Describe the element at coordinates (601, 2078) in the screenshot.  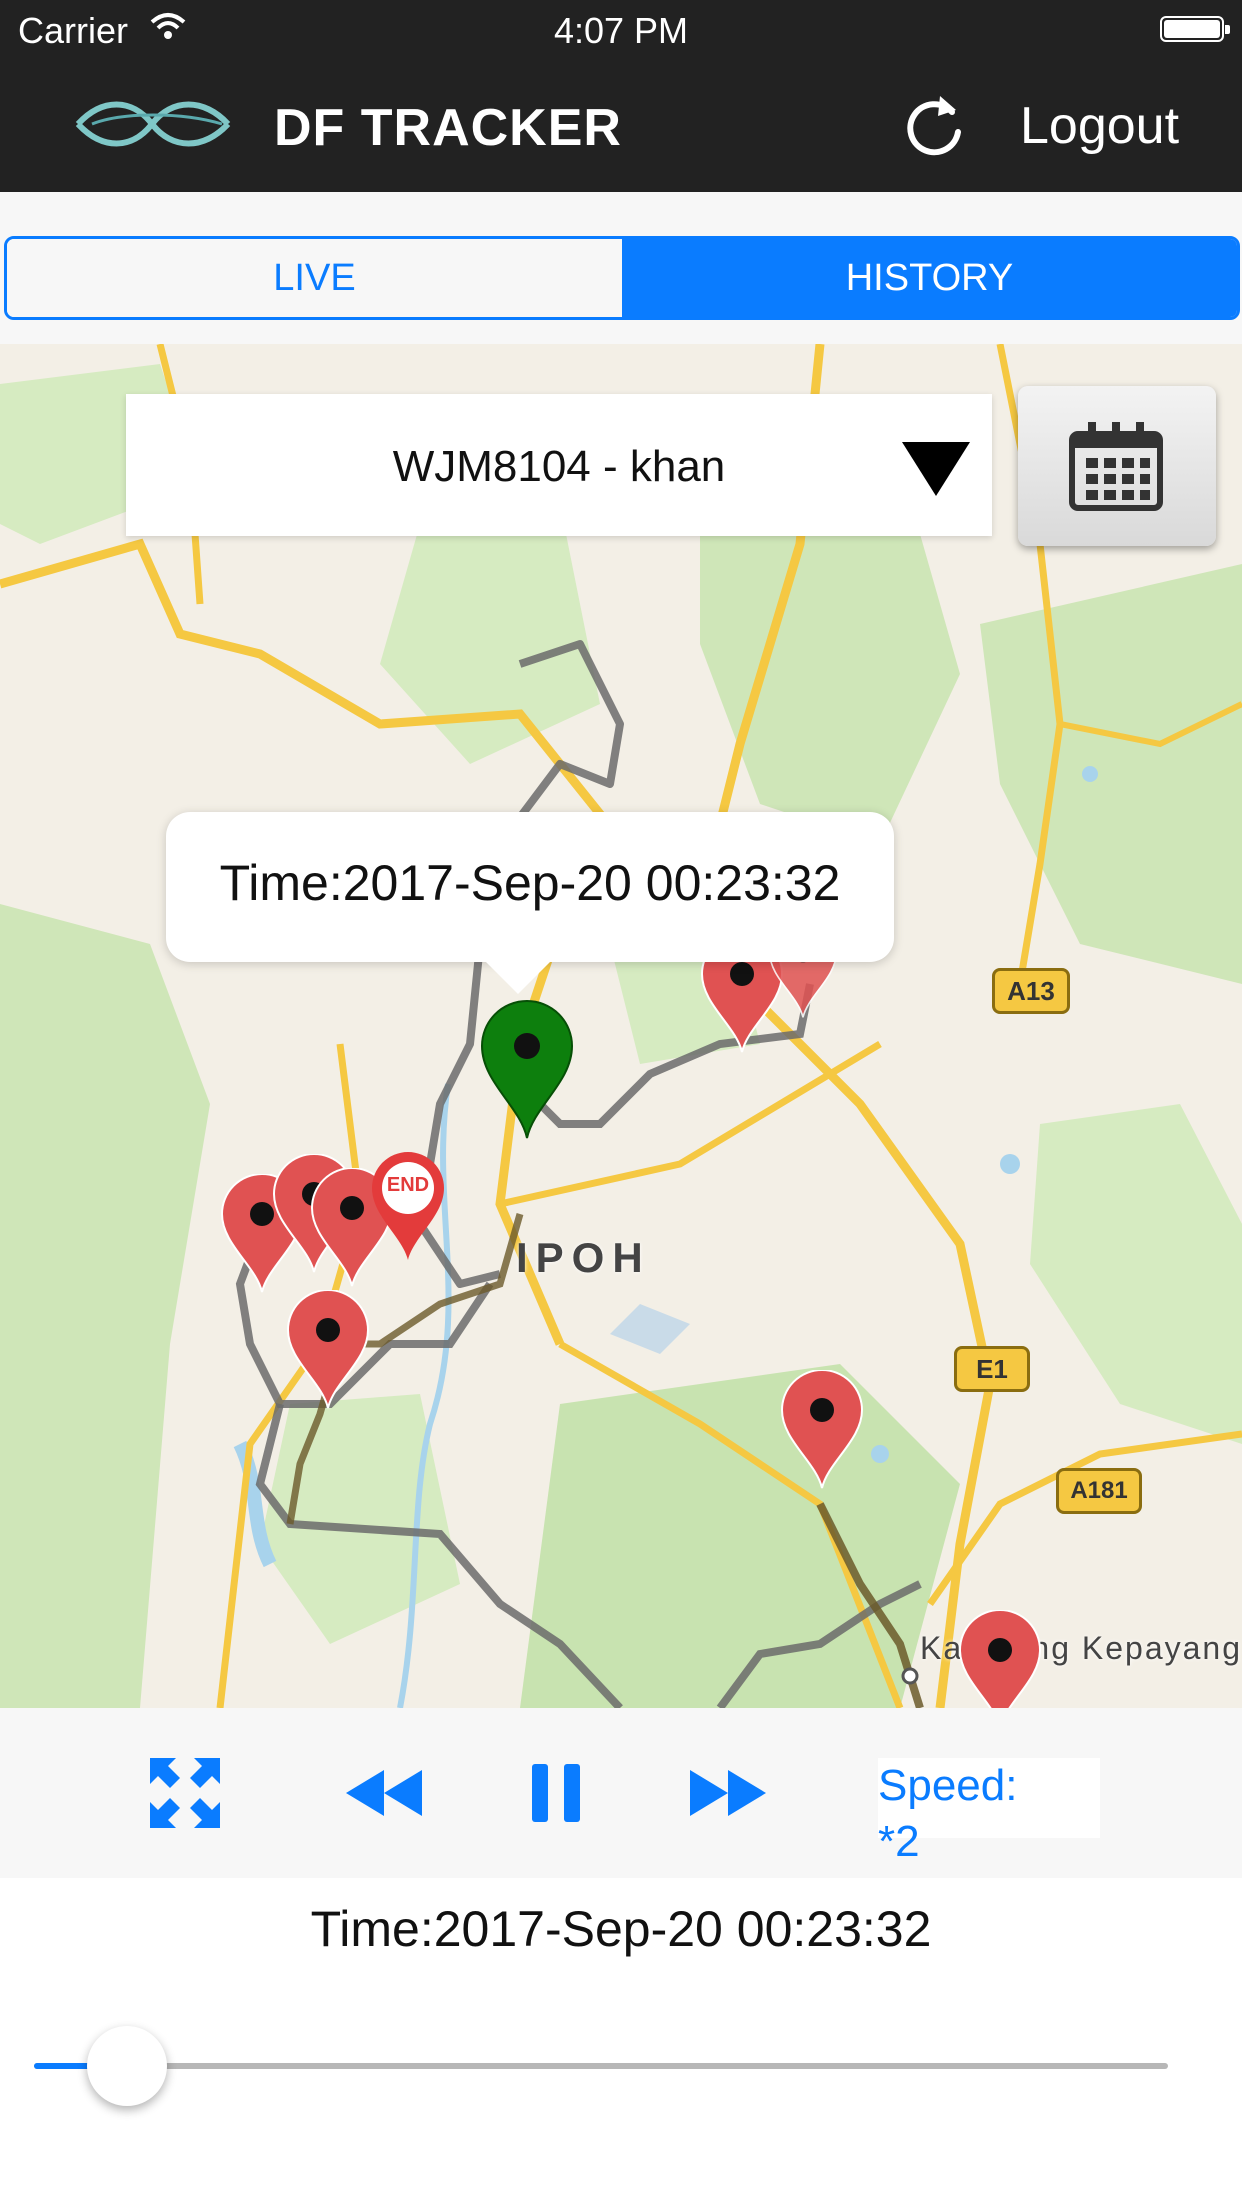
I see `playback-slider` at that location.